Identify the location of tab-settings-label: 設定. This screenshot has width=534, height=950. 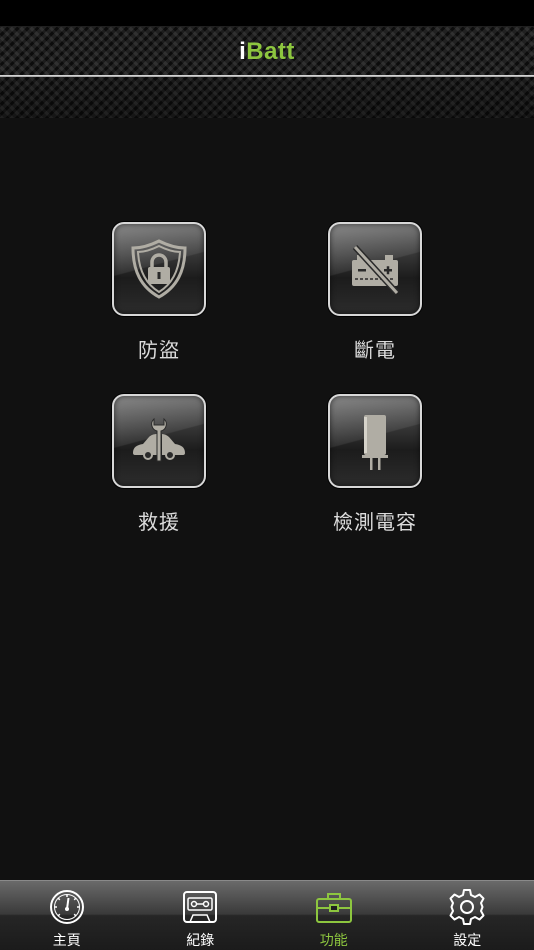
(467, 941).